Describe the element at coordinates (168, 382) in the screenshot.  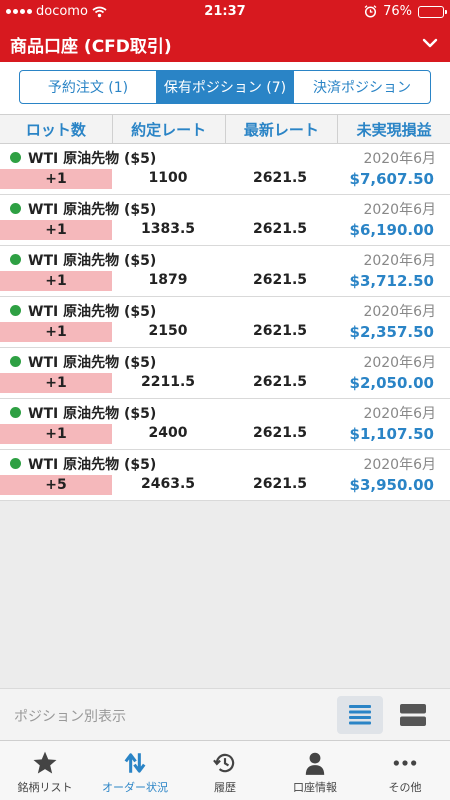
I see `entry-rate: 2211.5` at that location.